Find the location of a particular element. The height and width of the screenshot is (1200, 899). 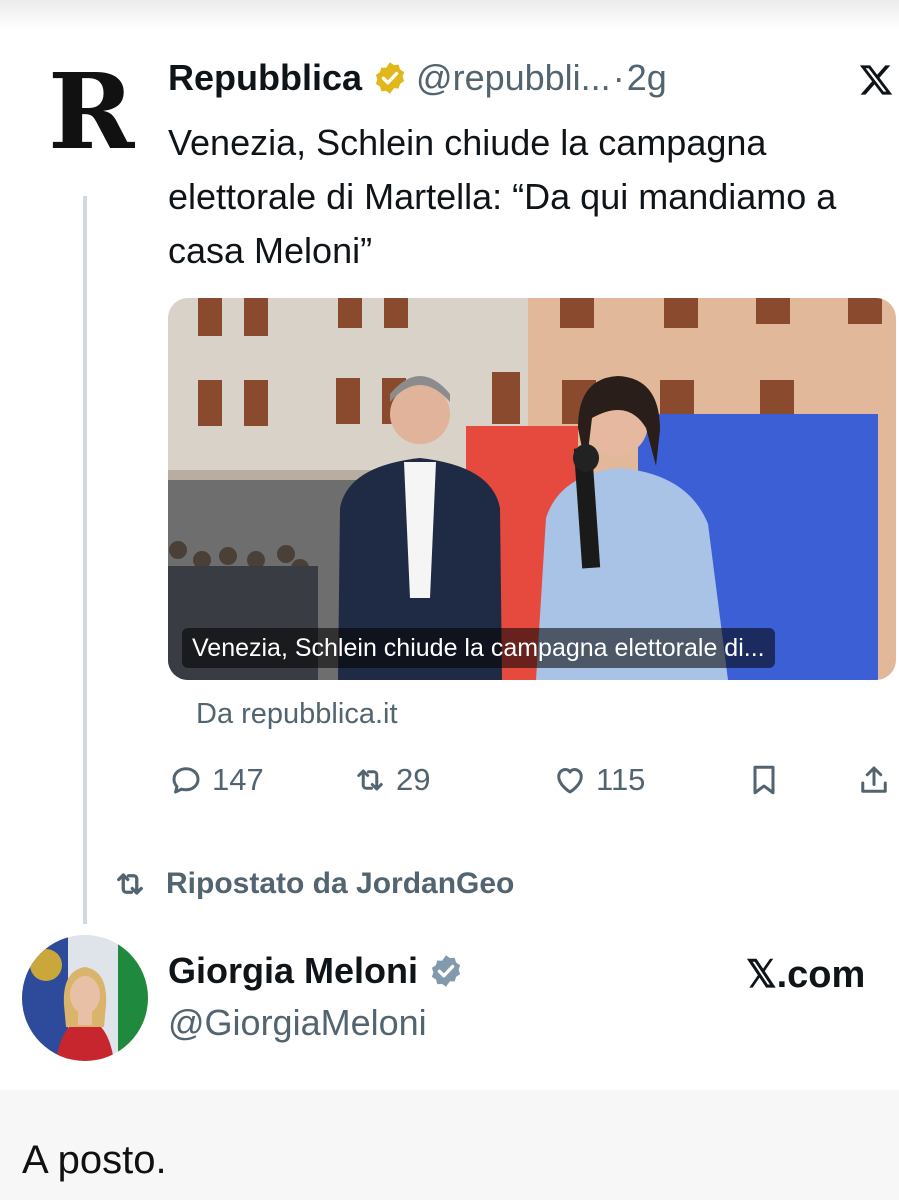

like-icon is located at coordinates (570, 781).